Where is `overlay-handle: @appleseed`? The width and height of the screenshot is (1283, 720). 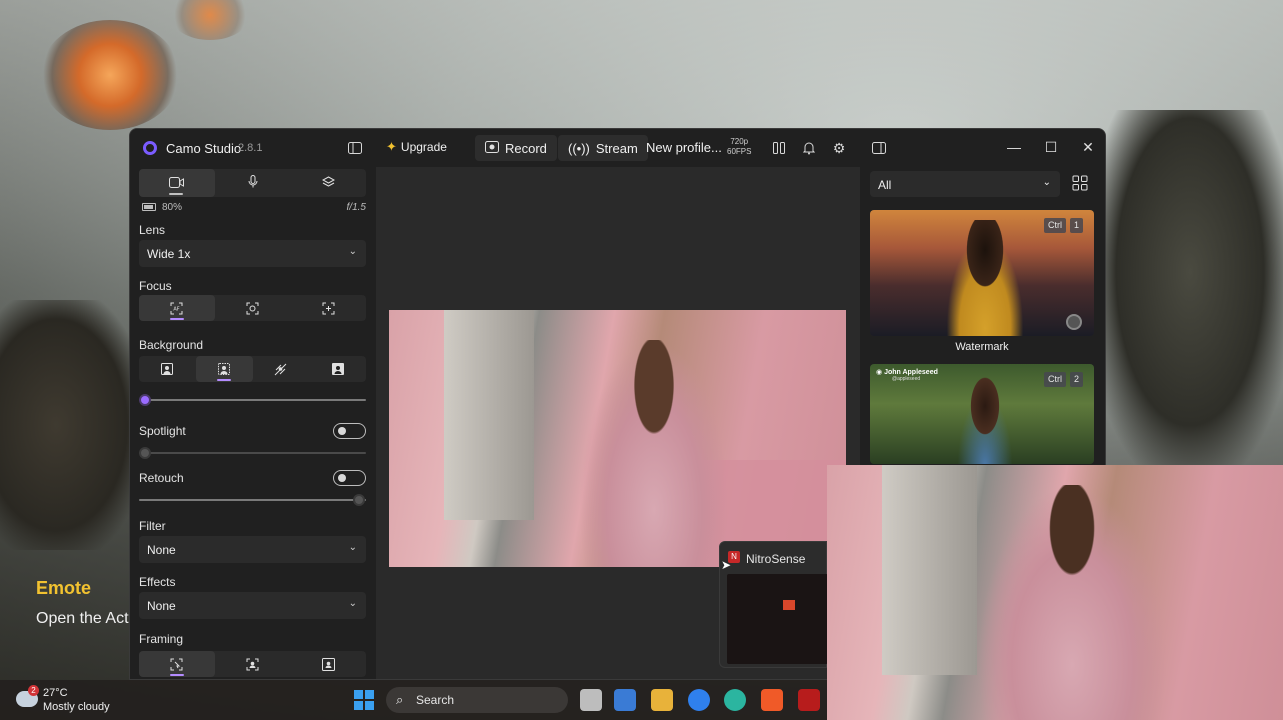 overlay-handle: @appleseed is located at coordinates (906, 379).